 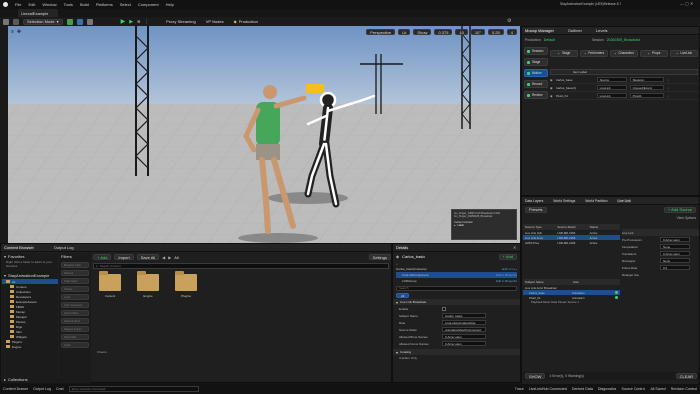 I want to click on mocap-row: ◉ Carlos_base(1) LiveLink Unused/Empty ⋮, so click(x=624, y=88).